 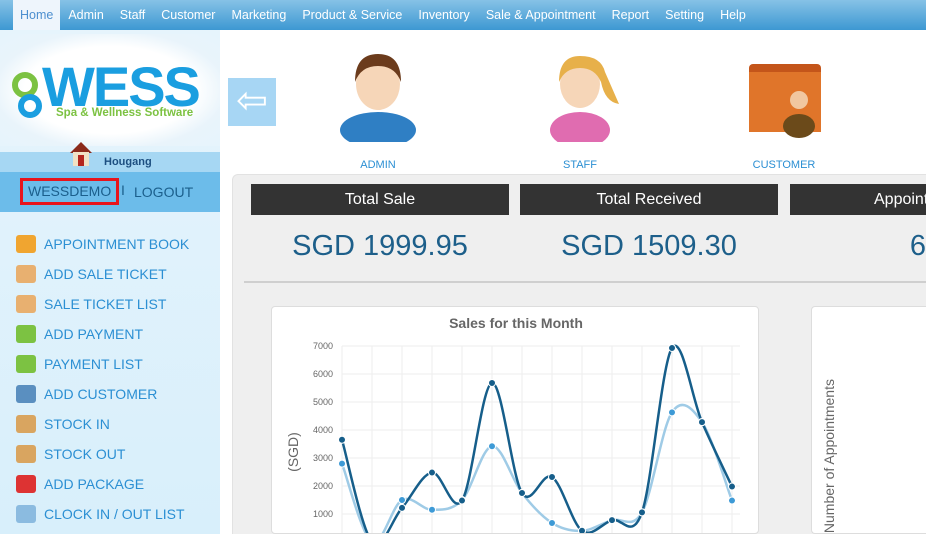 What do you see at coordinates (132, 15) in the screenshot?
I see `nav-staff: Staff` at bounding box center [132, 15].